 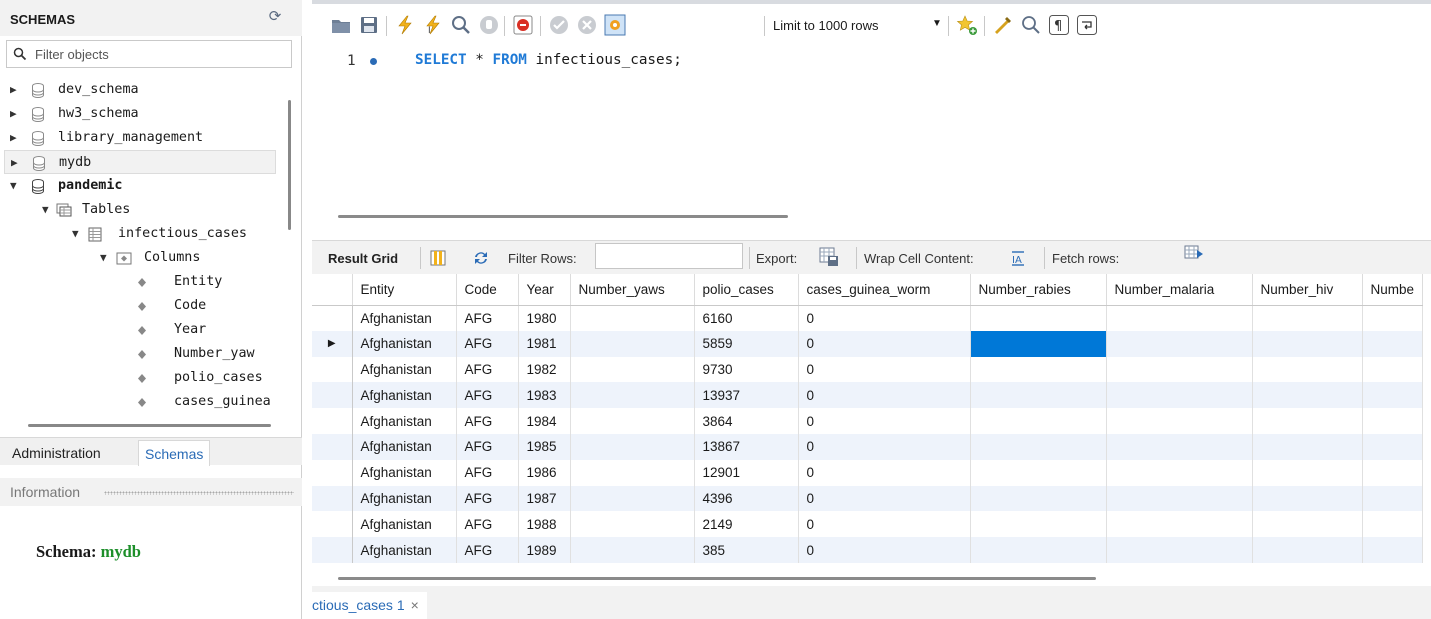 I want to click on schema-item-library_management: ▶ library_management, so click(x=140, y=138).